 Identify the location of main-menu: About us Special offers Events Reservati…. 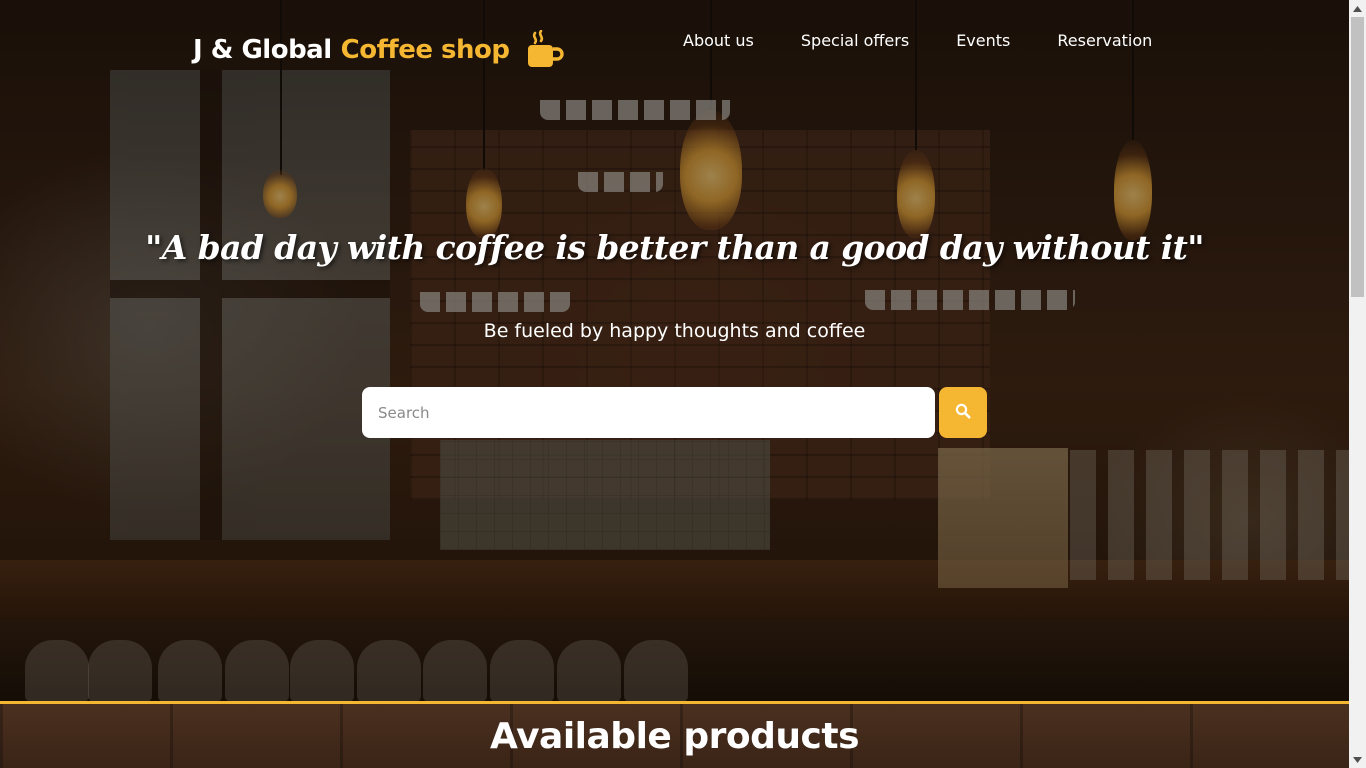
(917, 40).